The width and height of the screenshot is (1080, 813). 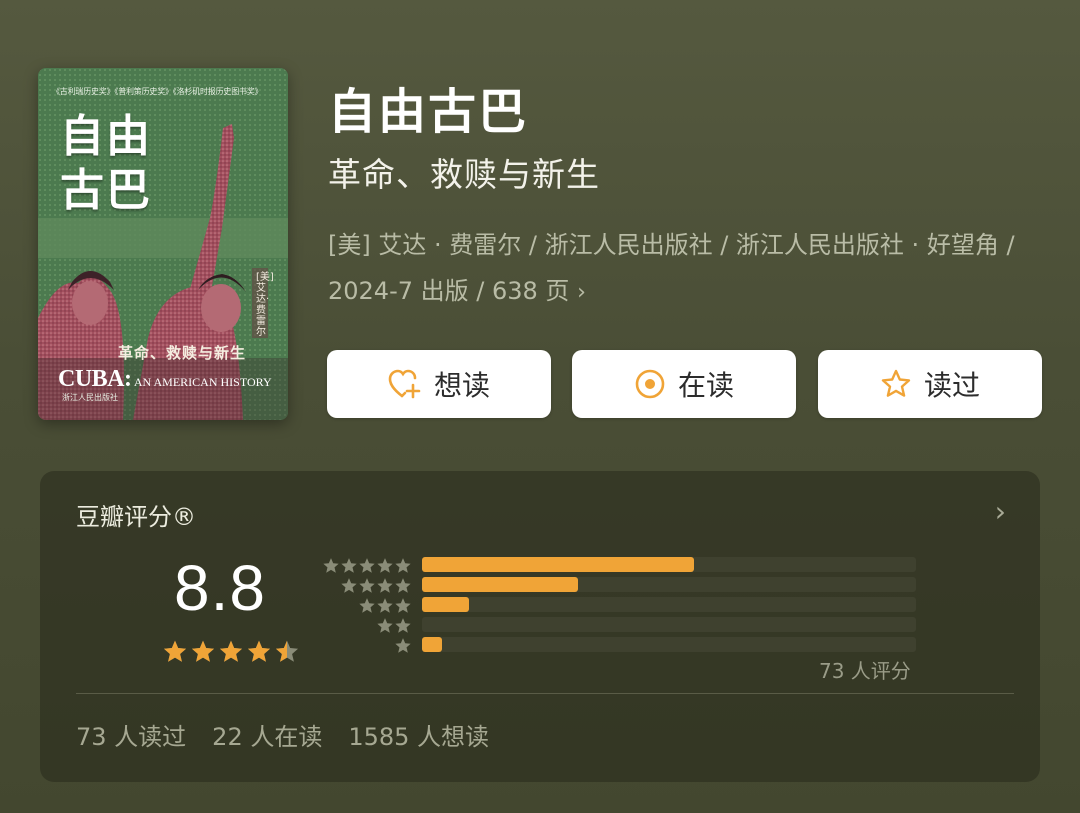 I want to click on cover-english-rest: AN AMERICAN HISTORY, so click(x=201, y=382).